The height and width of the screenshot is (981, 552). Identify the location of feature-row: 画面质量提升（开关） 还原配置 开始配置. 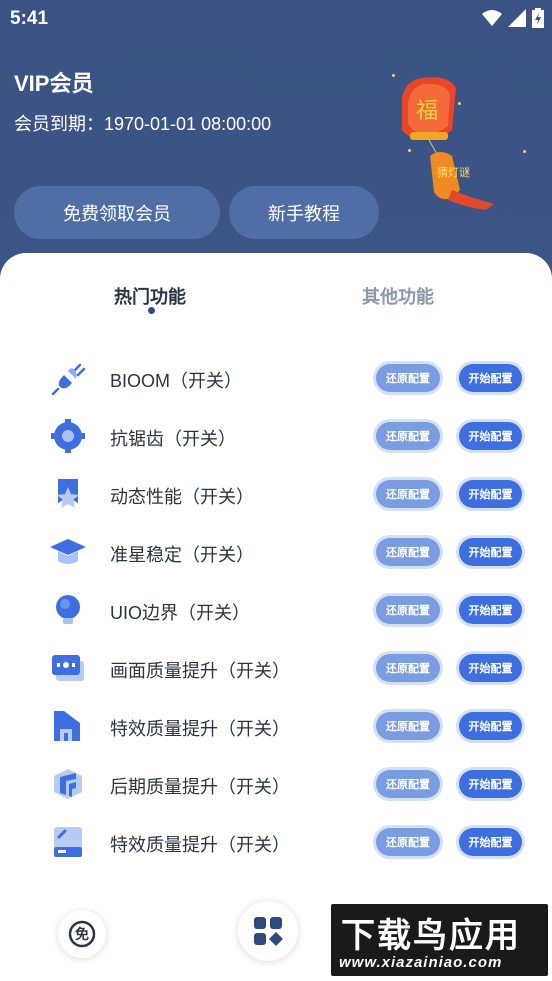
(276, 667).